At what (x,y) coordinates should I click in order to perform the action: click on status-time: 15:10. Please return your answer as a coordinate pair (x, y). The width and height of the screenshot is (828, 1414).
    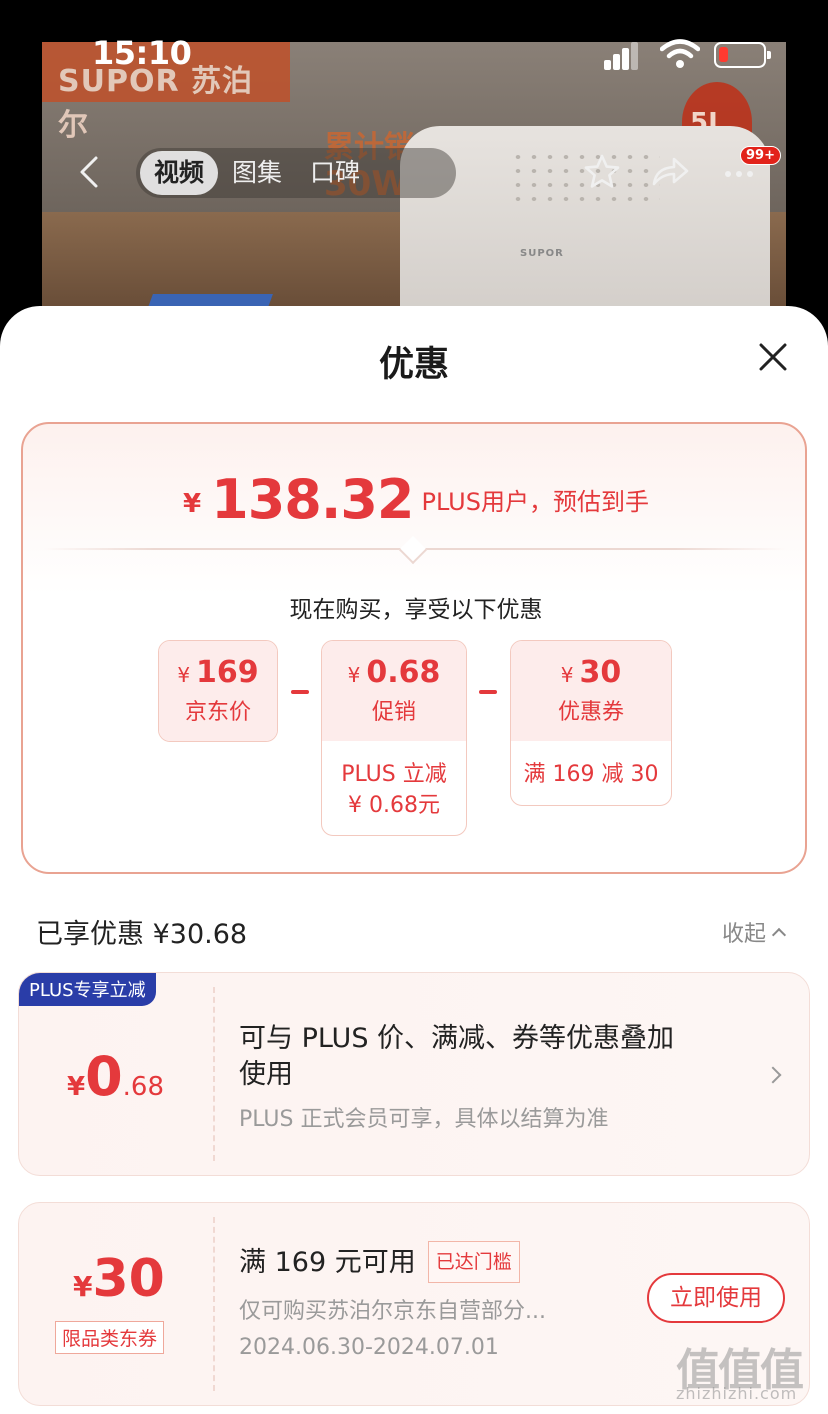
    Looking at the image, I should click on (142, 53).